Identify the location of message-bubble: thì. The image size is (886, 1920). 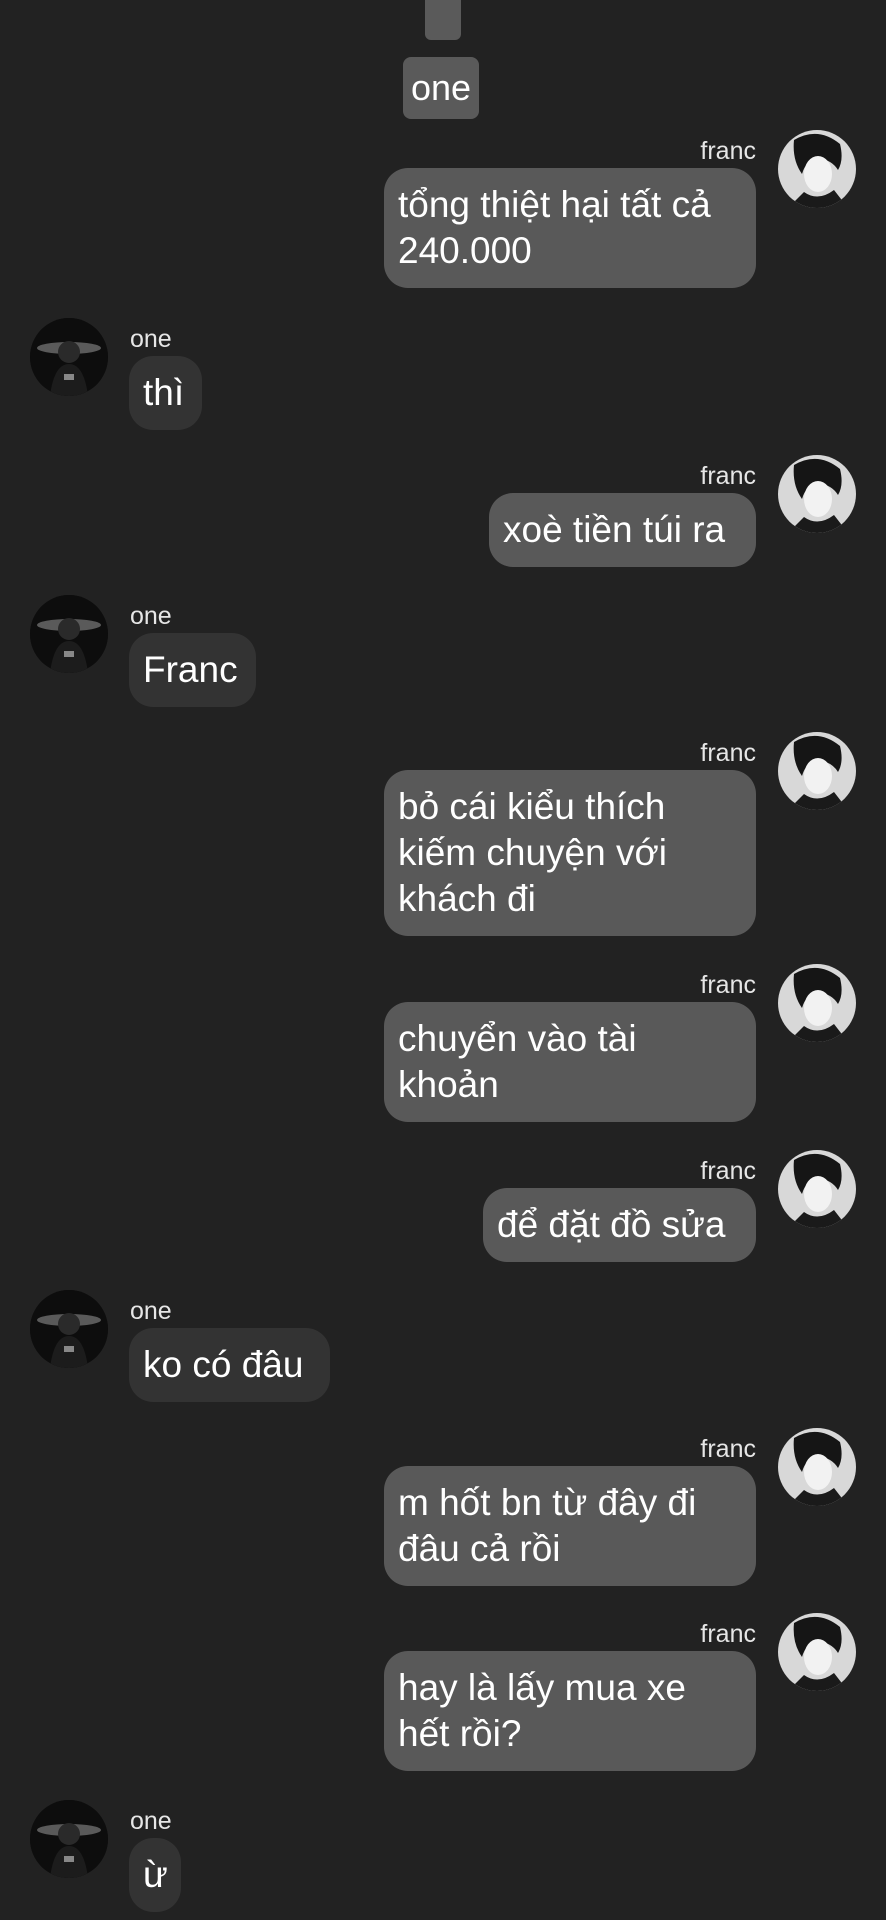
(165, 393).